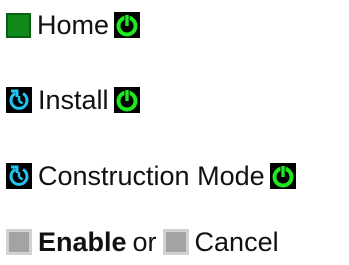  I want to click on or-text: or, so click(144, 241).